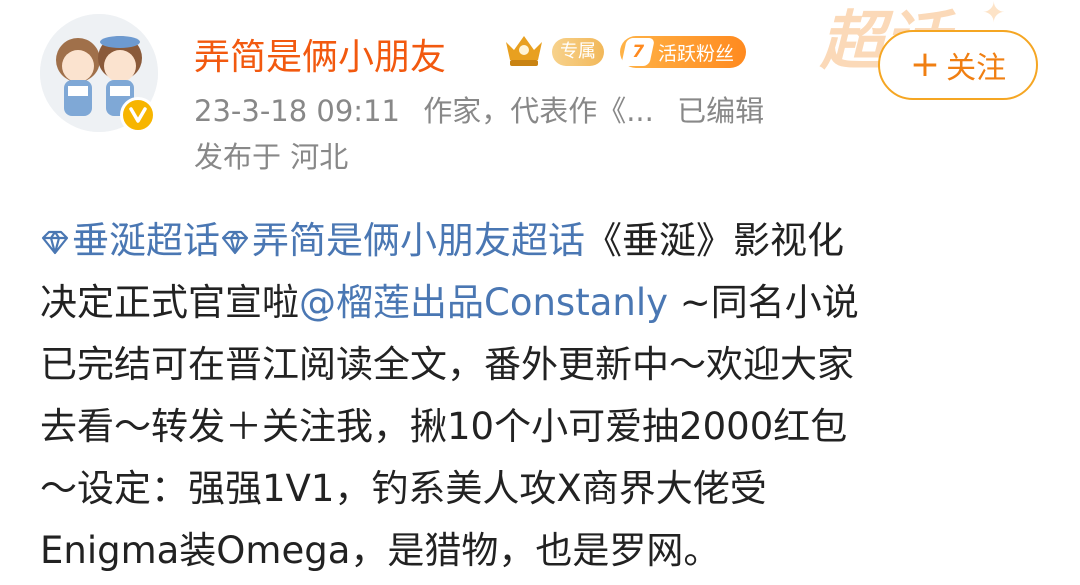 This screenshot has width=1080, height=585. Describe the element at coordinates (138, 115) in the screenshot. I see `verified-v-icon` at that location.